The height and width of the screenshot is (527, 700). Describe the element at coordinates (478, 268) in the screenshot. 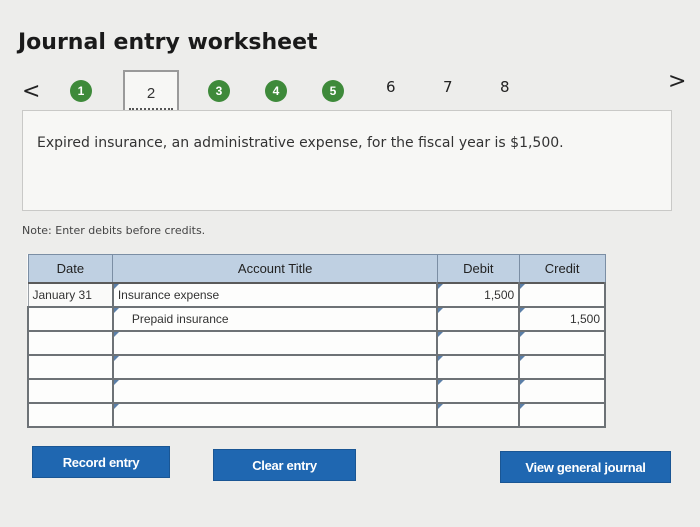

I see `column-header-debit: Debit` at that location.